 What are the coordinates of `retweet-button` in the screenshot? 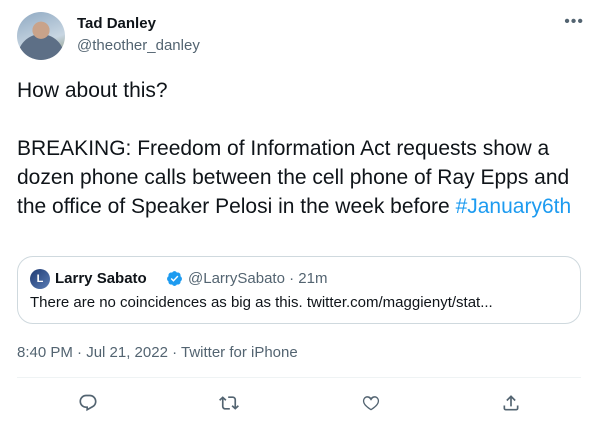 It's located at (229, 403).